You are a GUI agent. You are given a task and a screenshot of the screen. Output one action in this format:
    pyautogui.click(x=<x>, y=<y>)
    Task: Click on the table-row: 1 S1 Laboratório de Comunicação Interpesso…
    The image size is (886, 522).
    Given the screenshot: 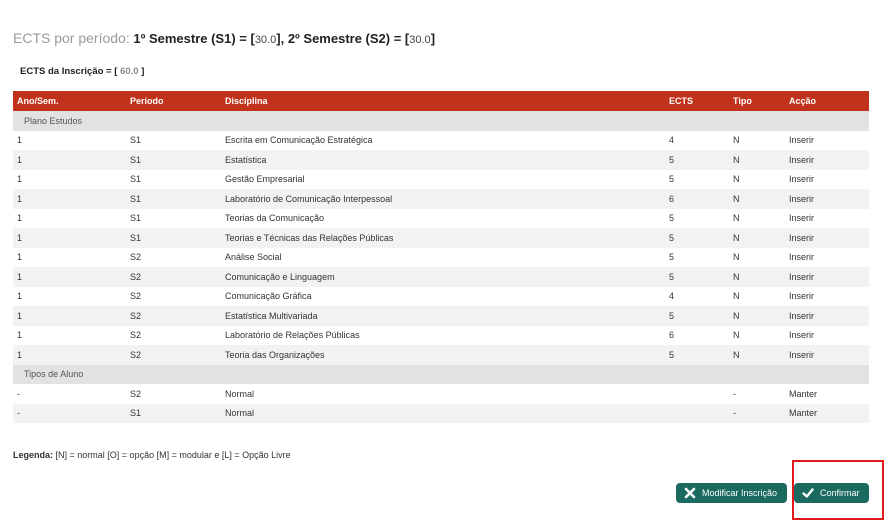 What is the action you would take?
    pyautogui.click(x=441, y=199)
    